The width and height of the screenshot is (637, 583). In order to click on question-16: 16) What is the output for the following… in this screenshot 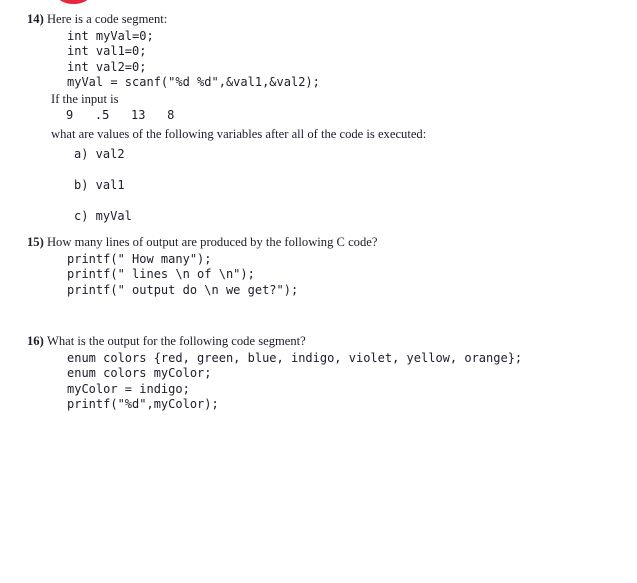, I will do `click(318, 373)`.